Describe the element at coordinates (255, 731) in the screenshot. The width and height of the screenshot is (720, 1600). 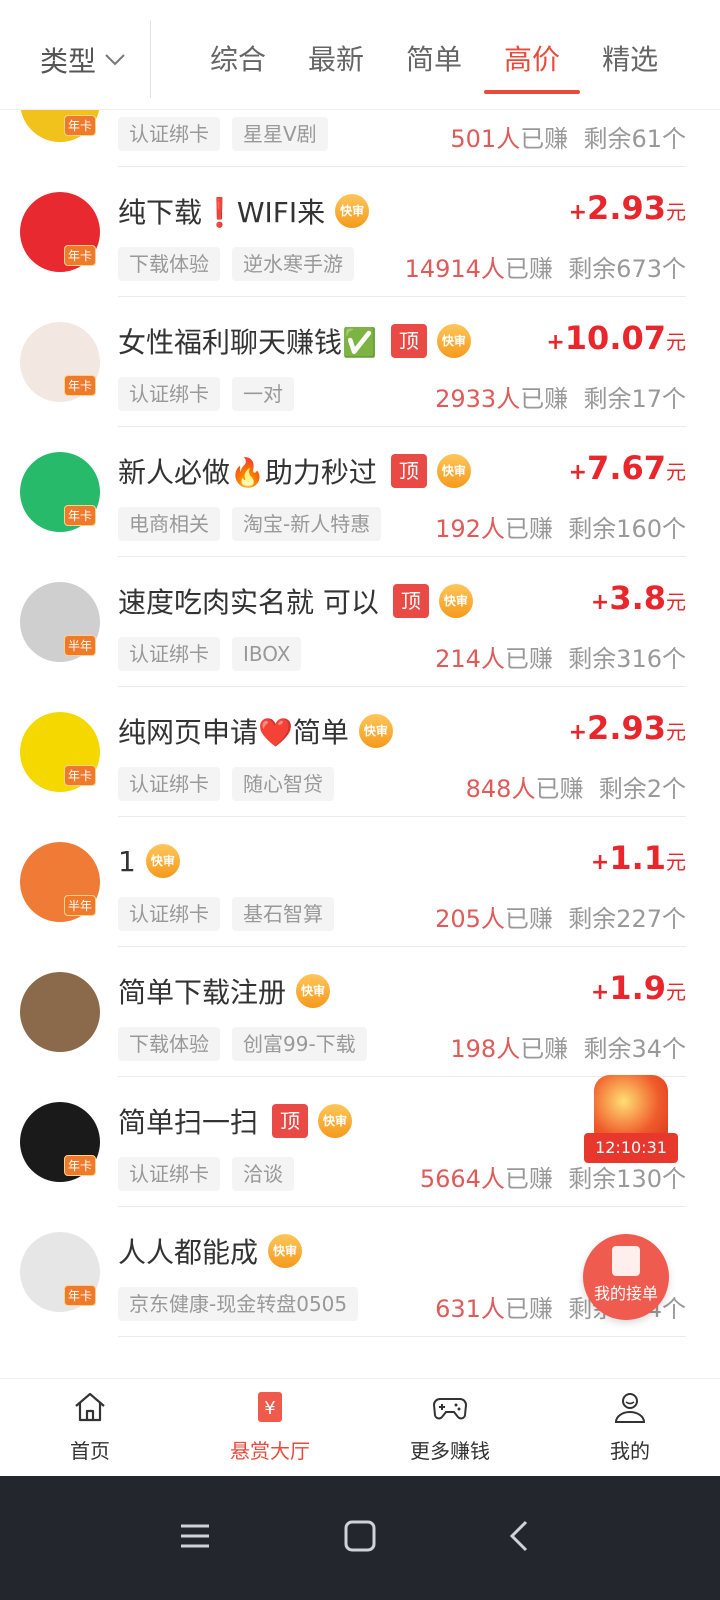
I see `task-title-line: 纯网页申请❤️简单 快审` at that location.